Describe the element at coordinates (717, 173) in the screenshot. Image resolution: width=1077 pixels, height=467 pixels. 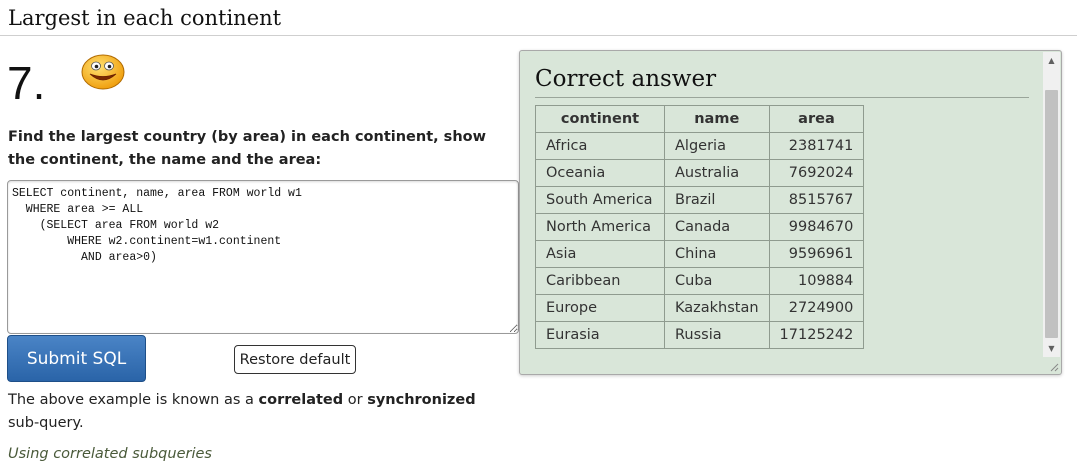
I see `cell-name: Australia` at that location.